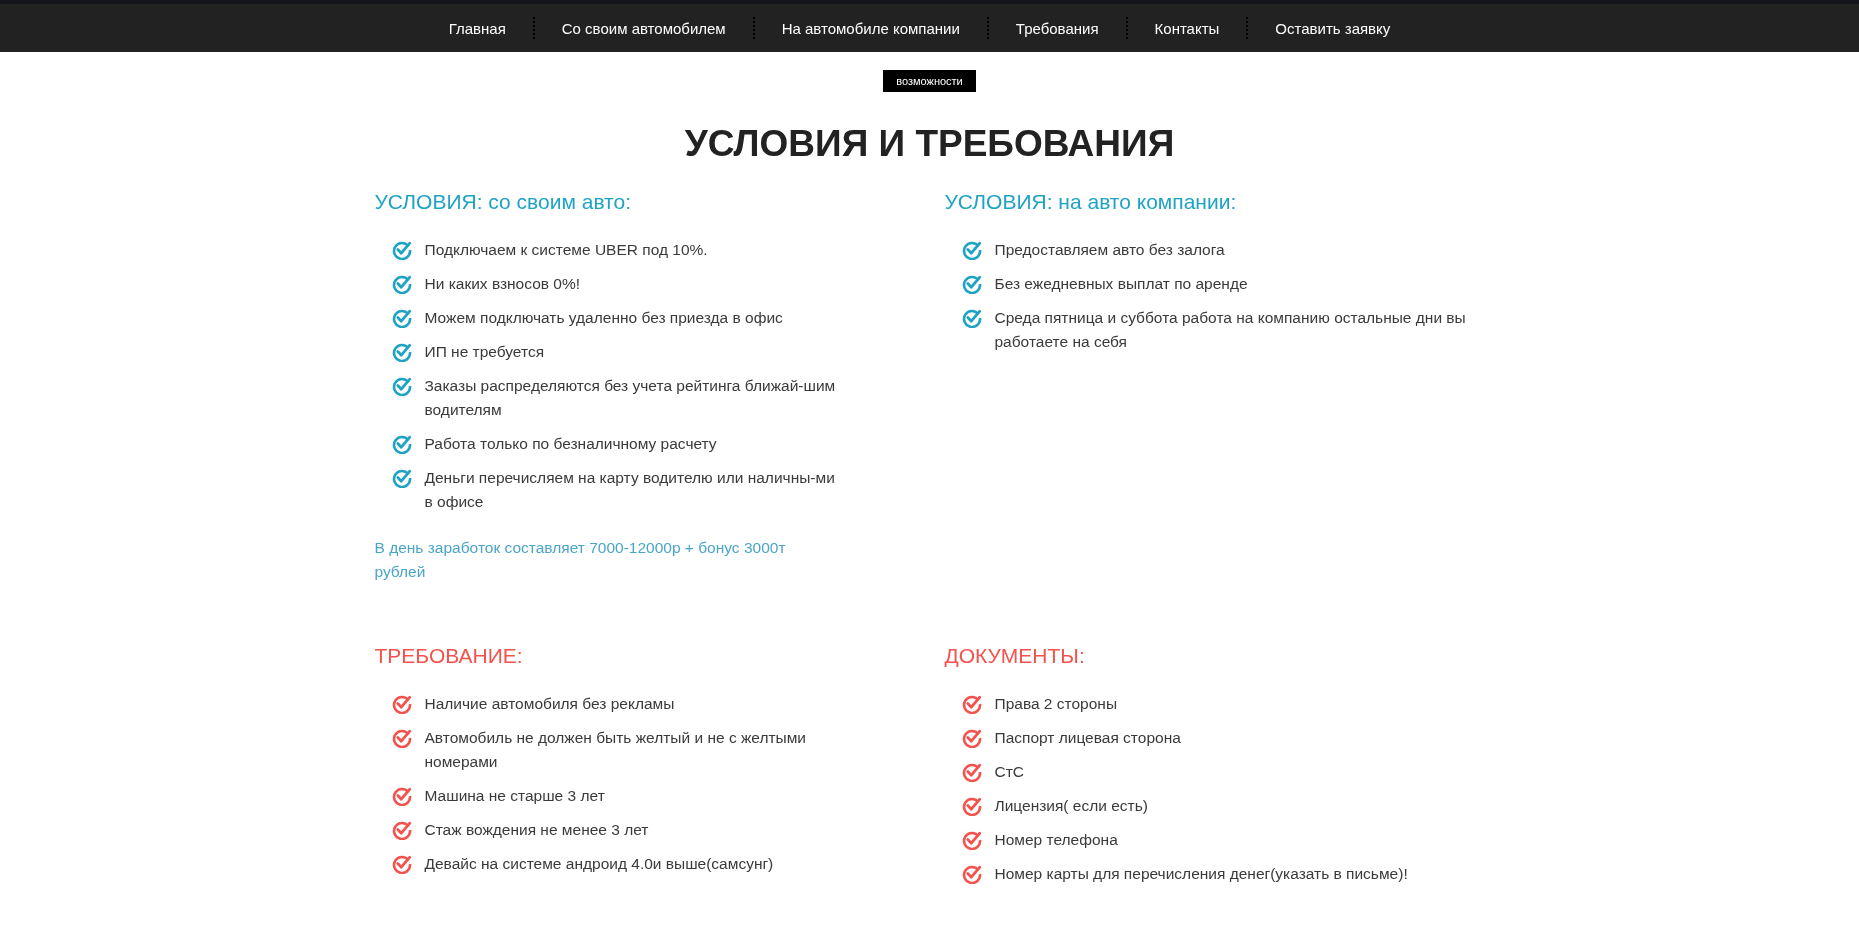  I want to click on list-item-text: Лицензия( если есть), so click(1071, 806).